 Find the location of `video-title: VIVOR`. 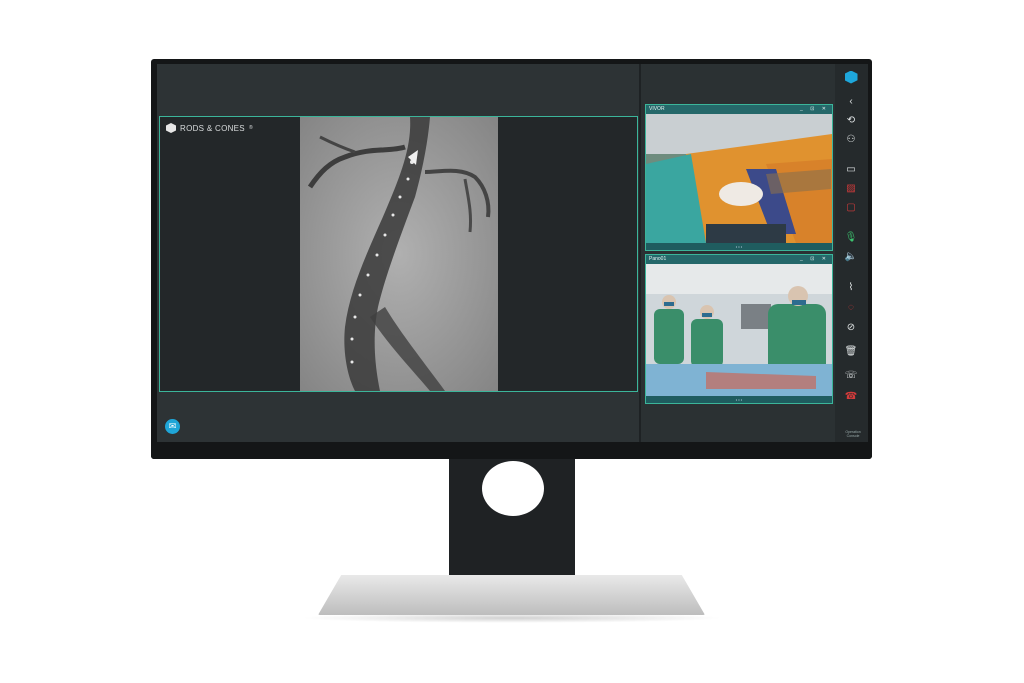

video-title: VIVOR is located at coordinates (657, 109).